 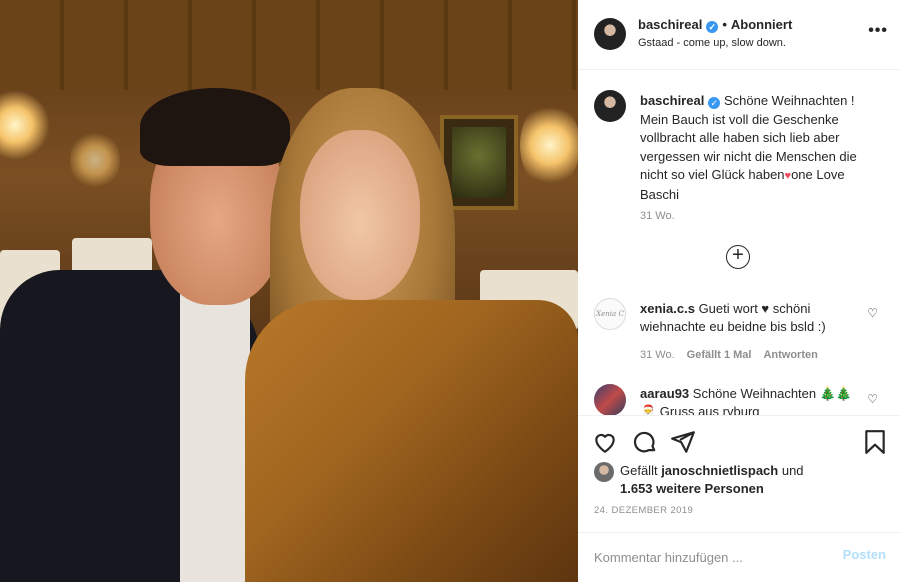 I want to click on wall-lamp-left, so click(x=25, y=125).